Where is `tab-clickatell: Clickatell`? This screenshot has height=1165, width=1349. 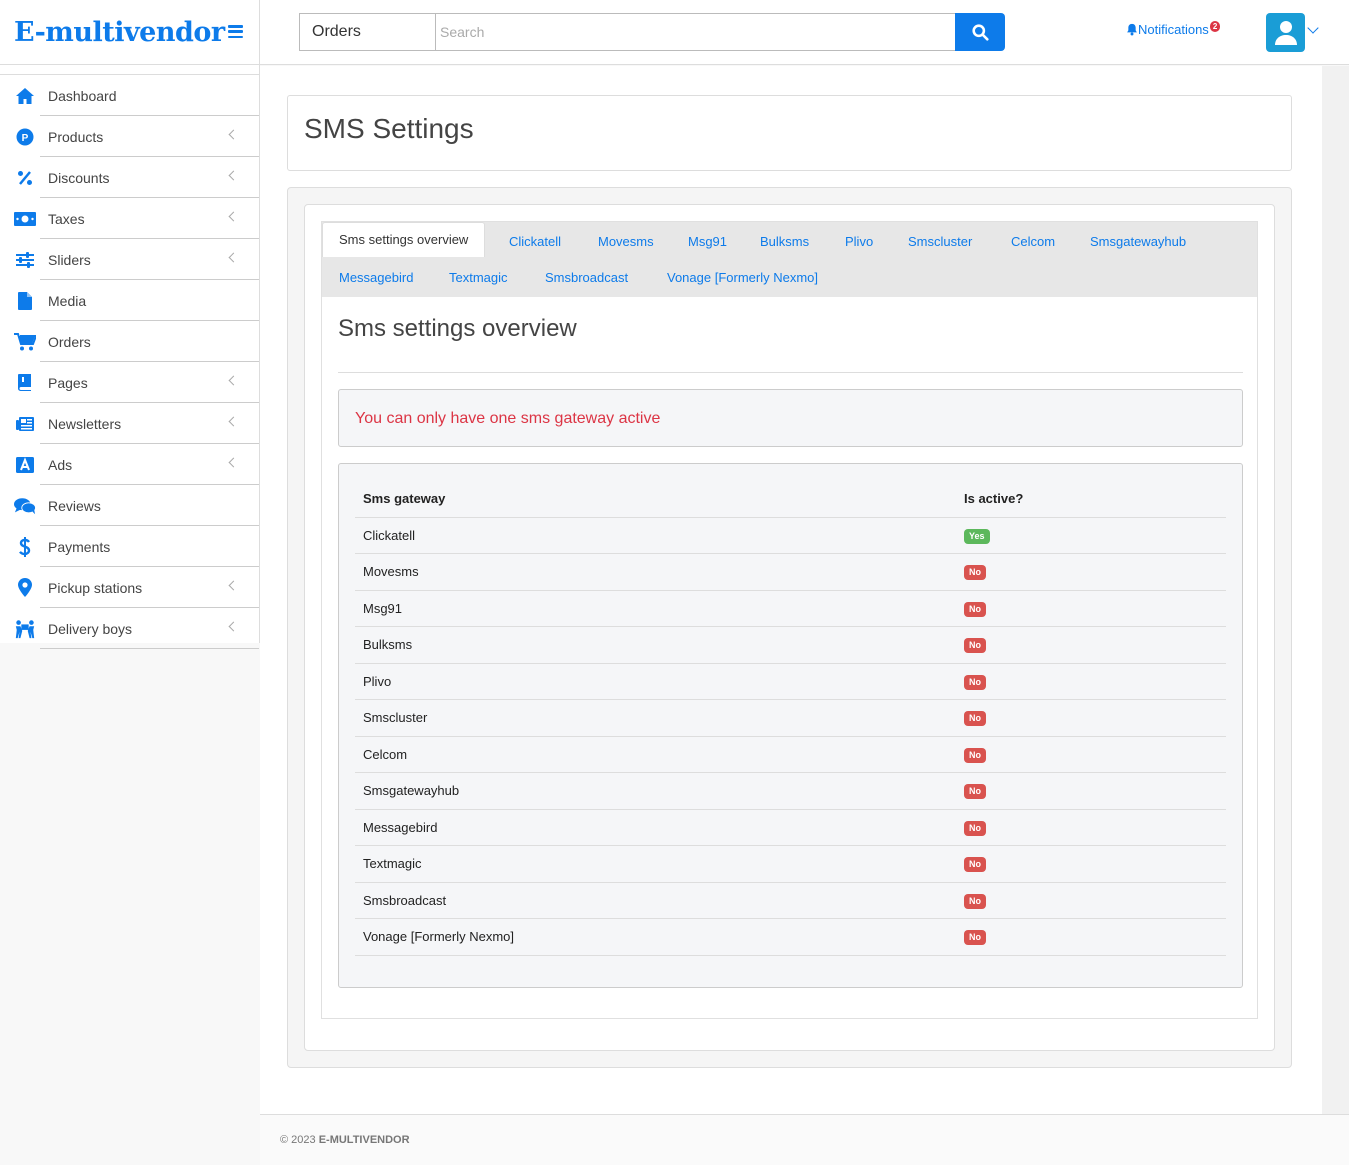
tab-clickatell: Clickatell is located at coordinates (535, 241).